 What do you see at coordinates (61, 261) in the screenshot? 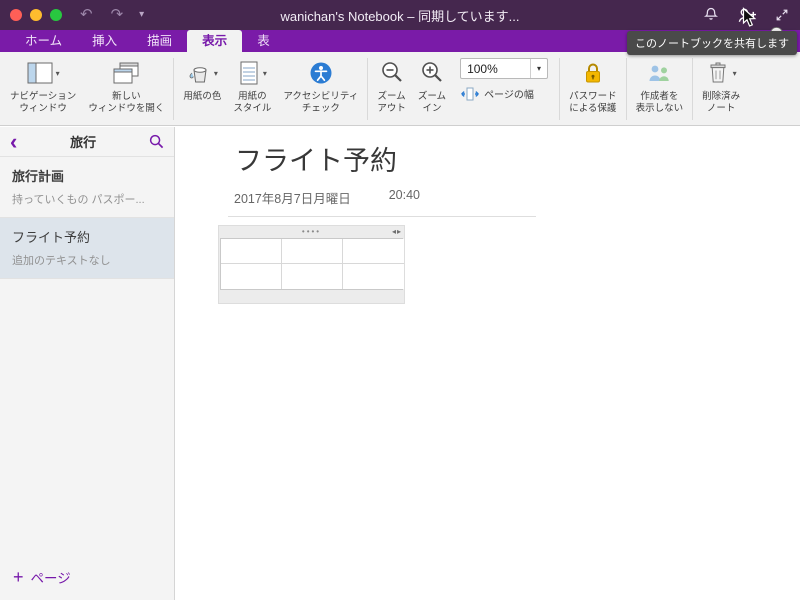
I see `page-item-subtitle: 追加のテキストなし` at bounding box center [61, 261].